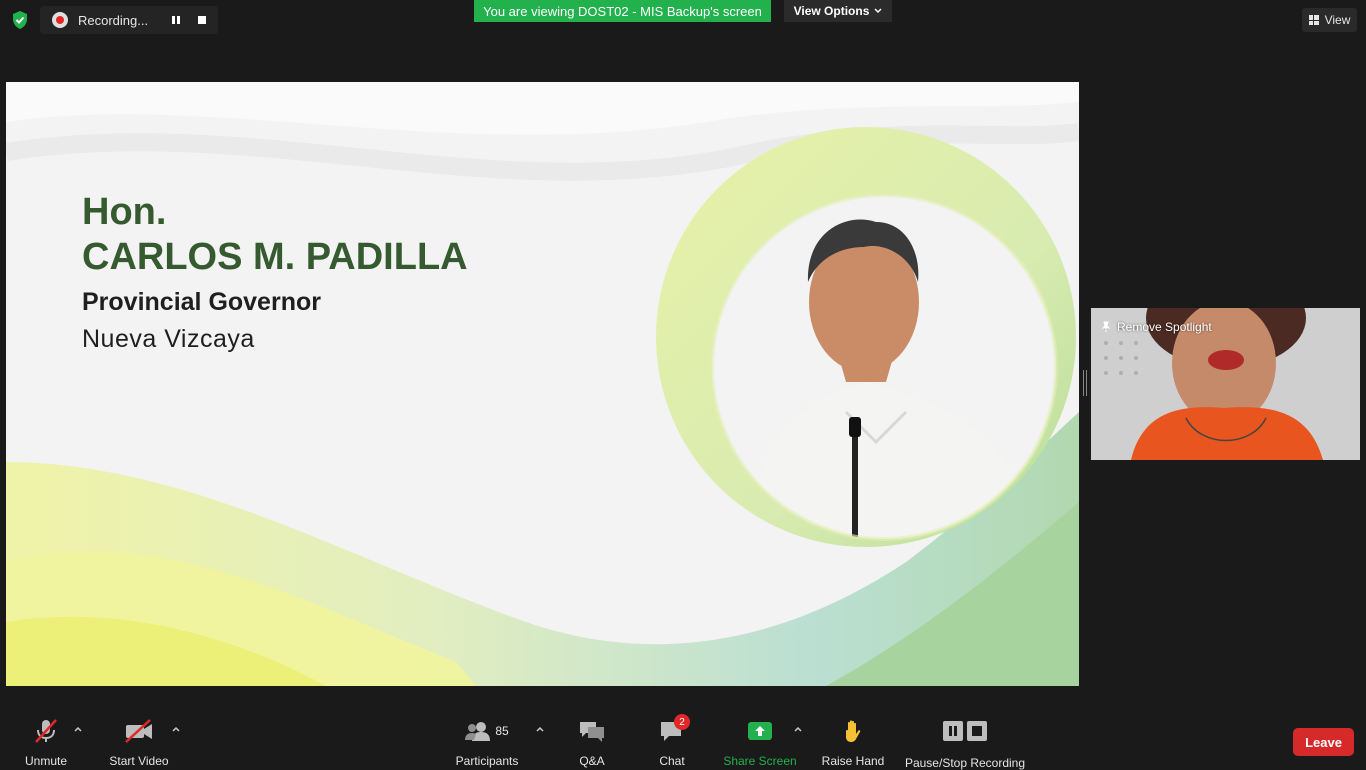  Describe the element at coordinates (853, 761) in the screenshot. I see `raise-hand-label: Raise Hand` at that location.